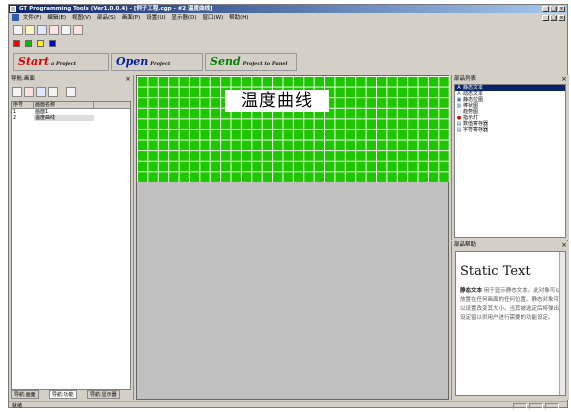  Describe the element at coordinates (471, 291) in the screenshot. I see `help-term: 静态文本` at that location.